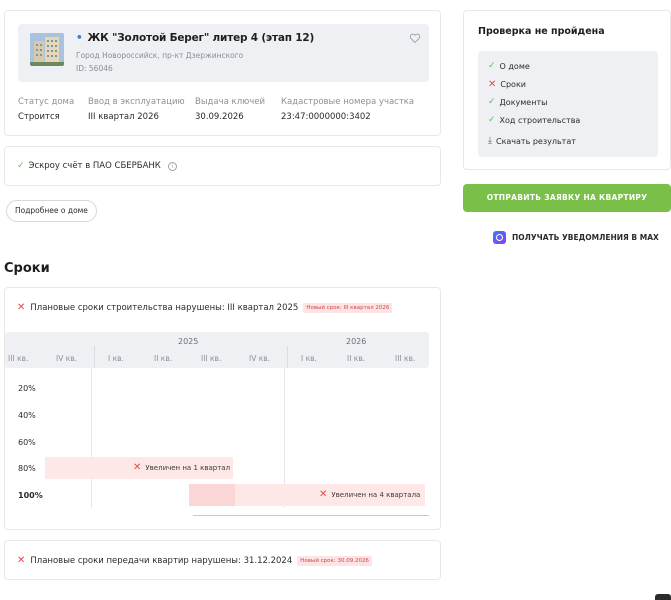  I want to click on check-item-deadlines: ✕ Сроки, so click(507, 84).